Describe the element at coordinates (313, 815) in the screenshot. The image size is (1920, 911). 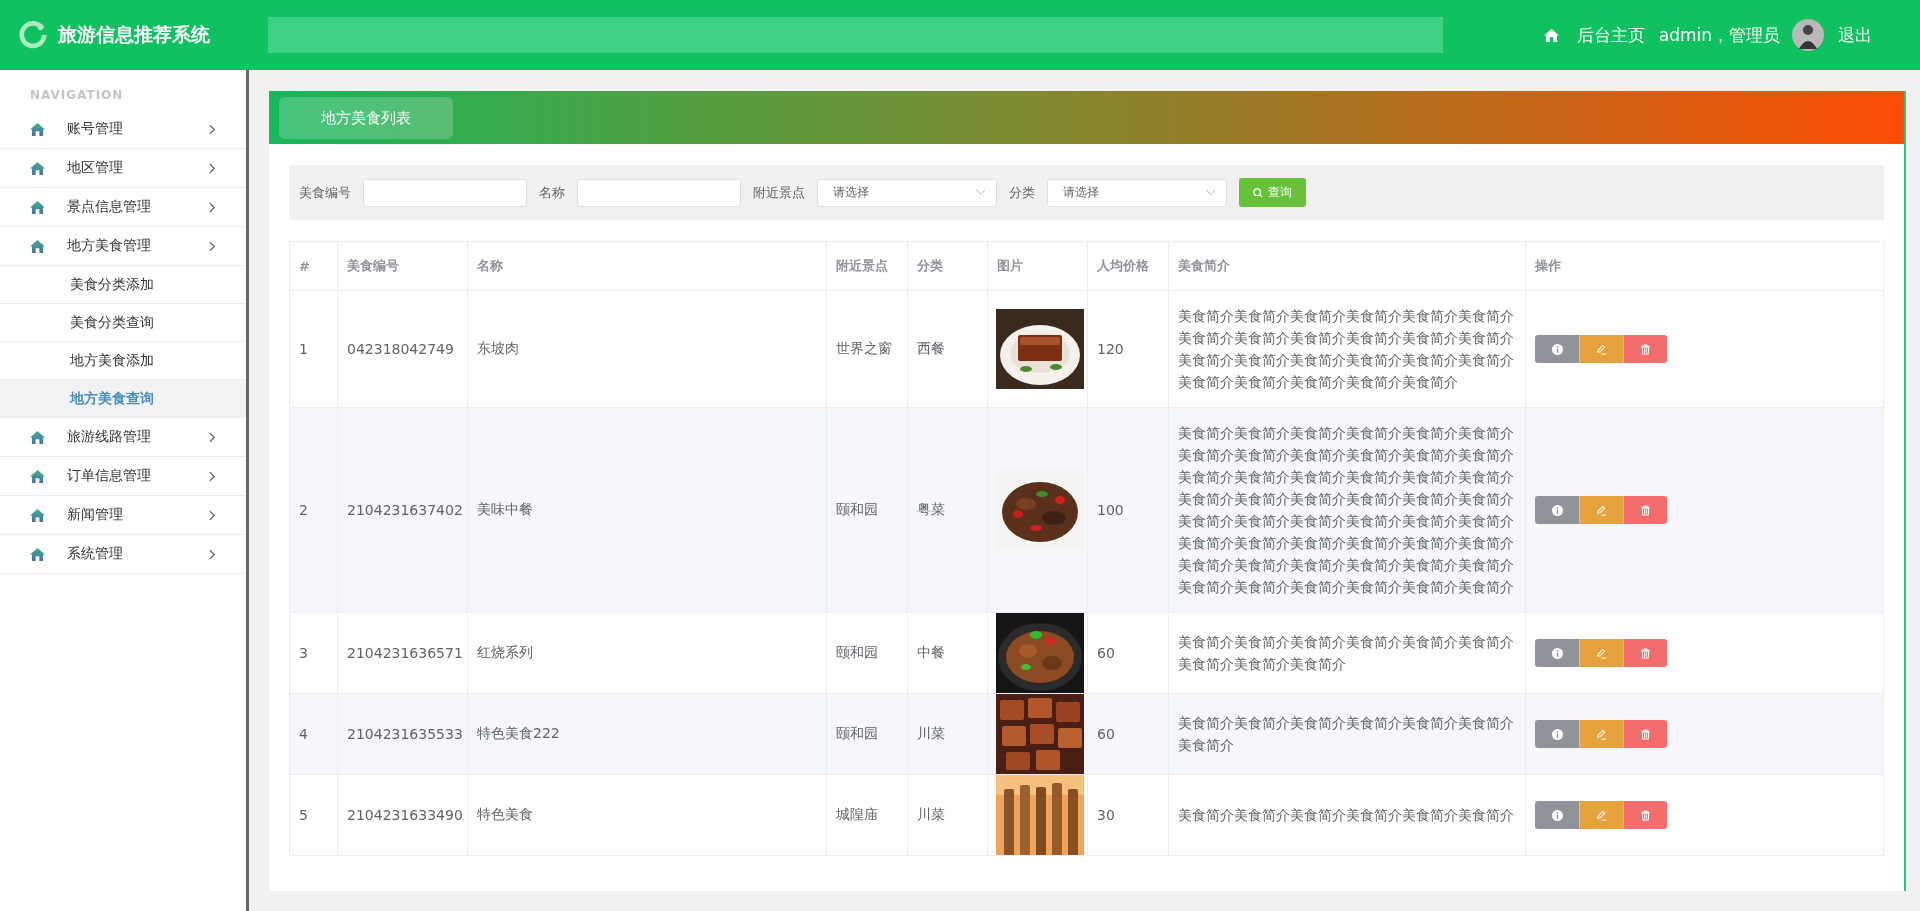
I see `table-cell: 5` at that location.